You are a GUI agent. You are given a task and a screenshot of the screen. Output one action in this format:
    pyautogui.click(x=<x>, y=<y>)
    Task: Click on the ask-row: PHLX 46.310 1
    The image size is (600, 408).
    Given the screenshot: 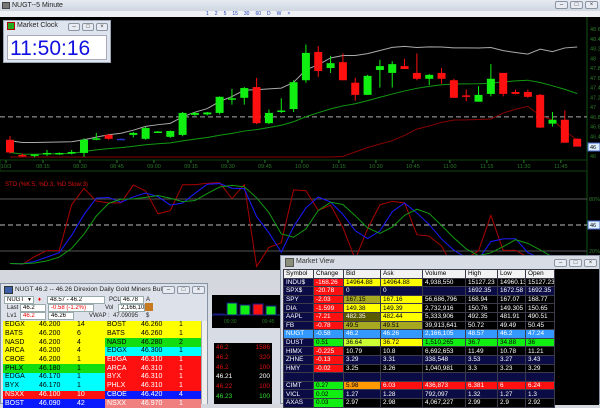 What is the action you would take?
    pyautogui.click(x=153, y=386)
    